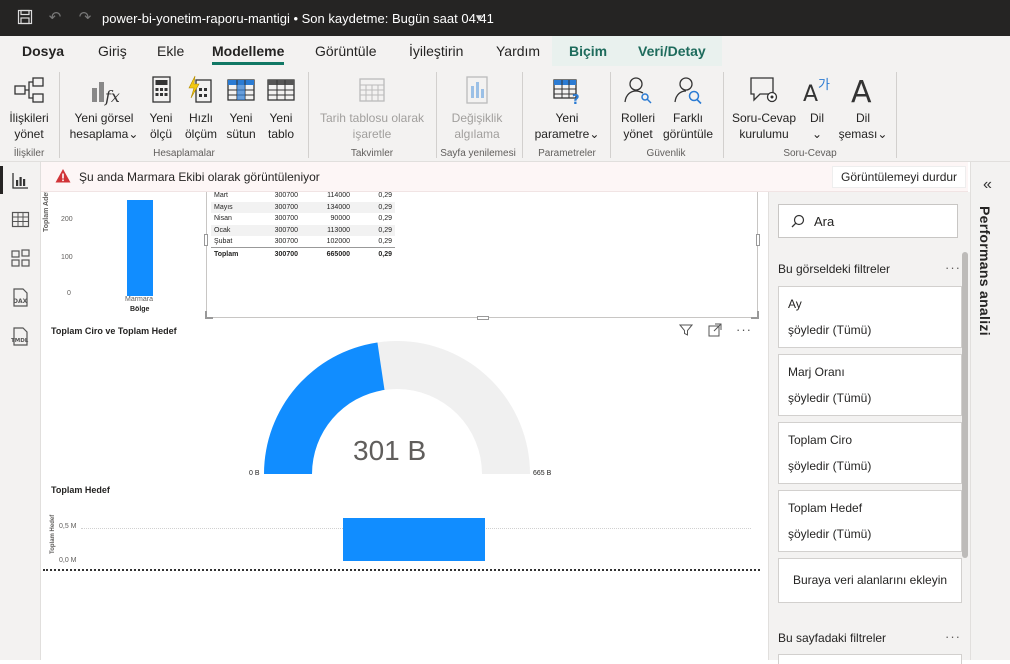 The image size is (1010, 664). What do you see at coordinates (868, 221) in the screenshot?
I see `filter-search-input: Ara` at bounding box center [868, 221].